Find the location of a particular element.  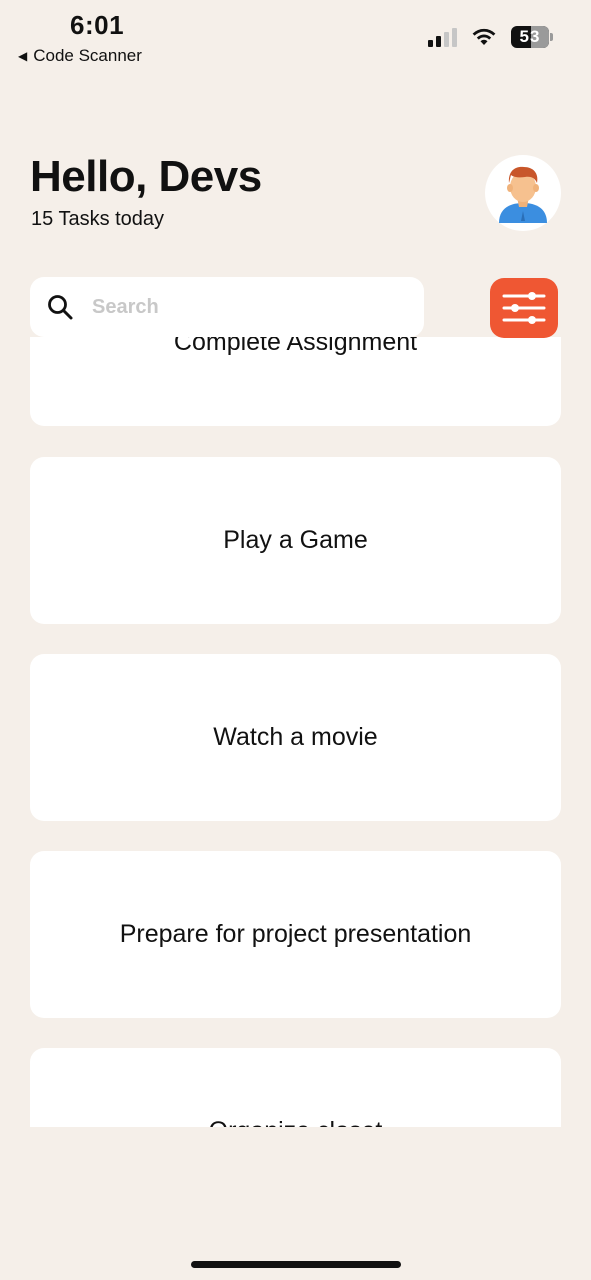

task-title: Watch a movie is located at coordinates (295, 737).